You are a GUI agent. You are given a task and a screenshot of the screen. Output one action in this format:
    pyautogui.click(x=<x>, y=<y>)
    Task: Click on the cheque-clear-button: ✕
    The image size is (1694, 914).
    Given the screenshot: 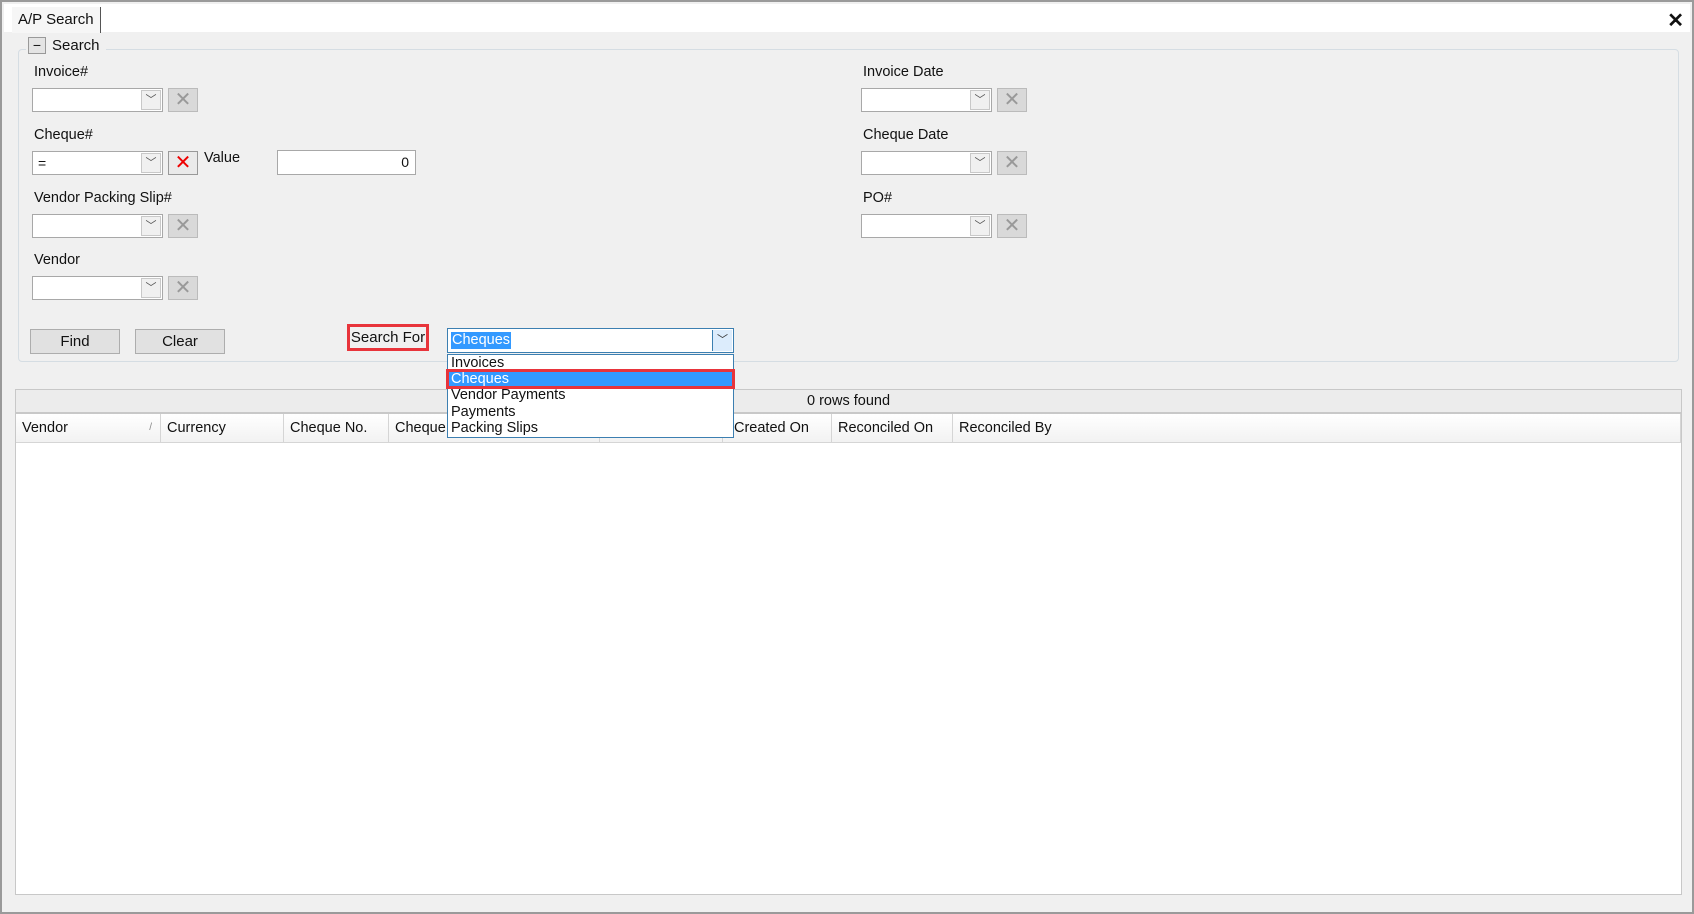 What is the action you would take?
    pyautogui.click(x=183, y=163)
    